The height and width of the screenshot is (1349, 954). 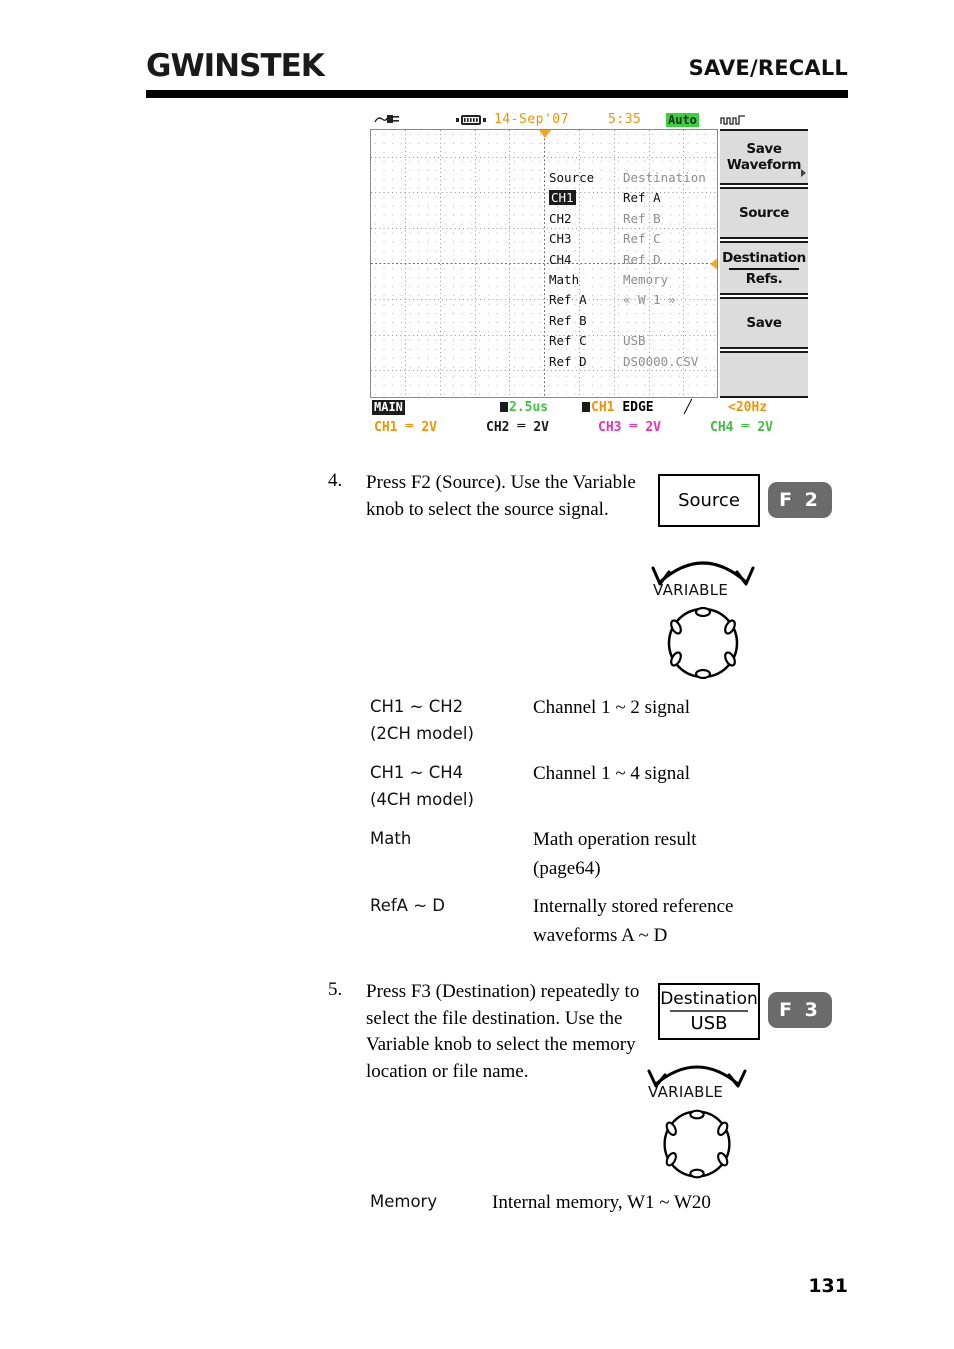 I want to click on brand-logo-text: GWINSTEK, so click(x=235, y=66).